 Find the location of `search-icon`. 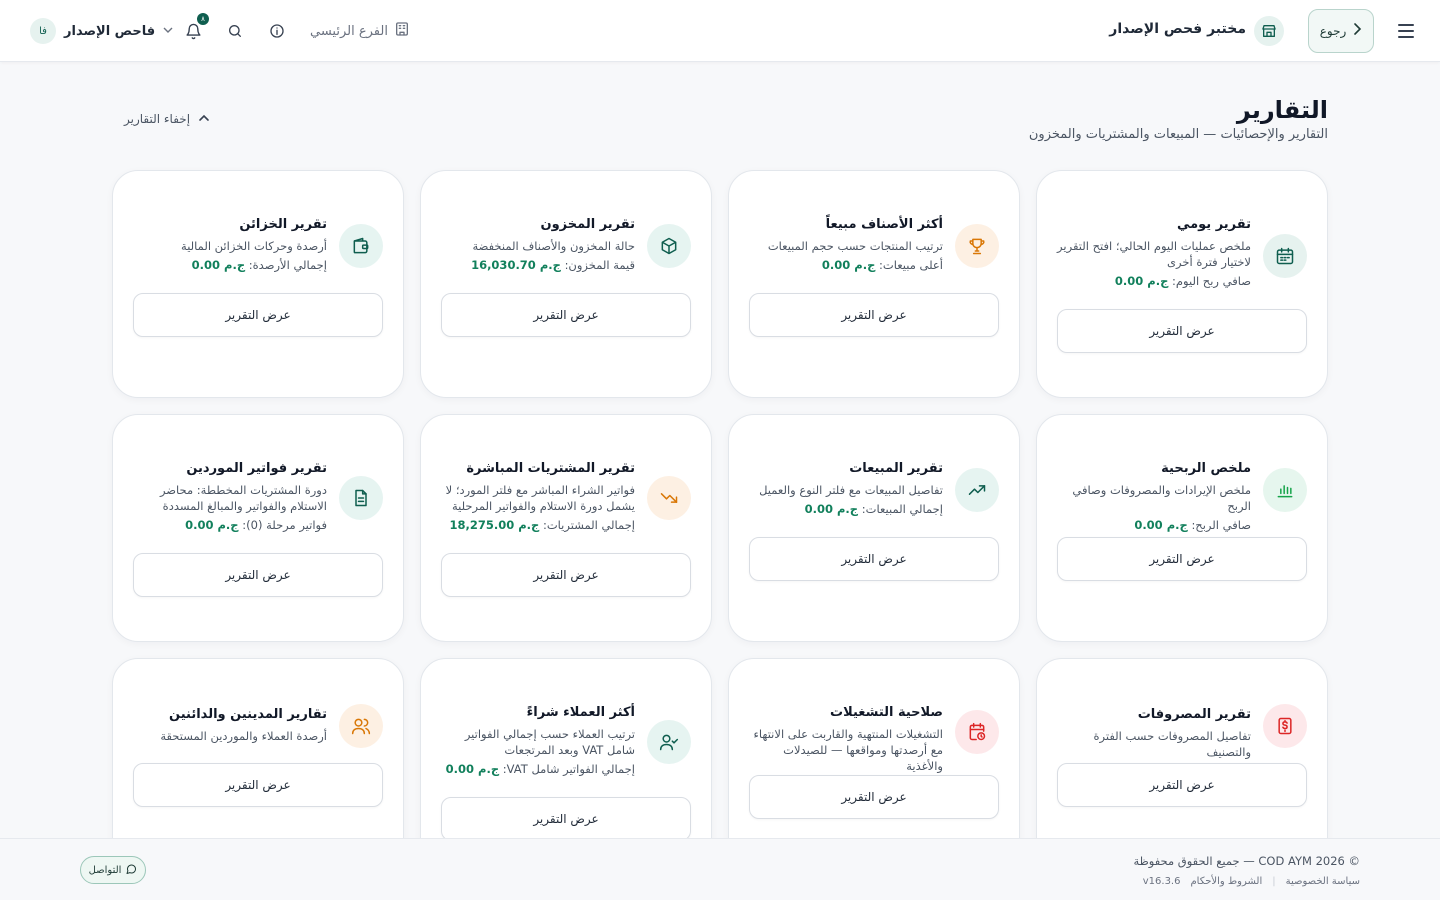

search-icon is located at coordinates (235, 31).